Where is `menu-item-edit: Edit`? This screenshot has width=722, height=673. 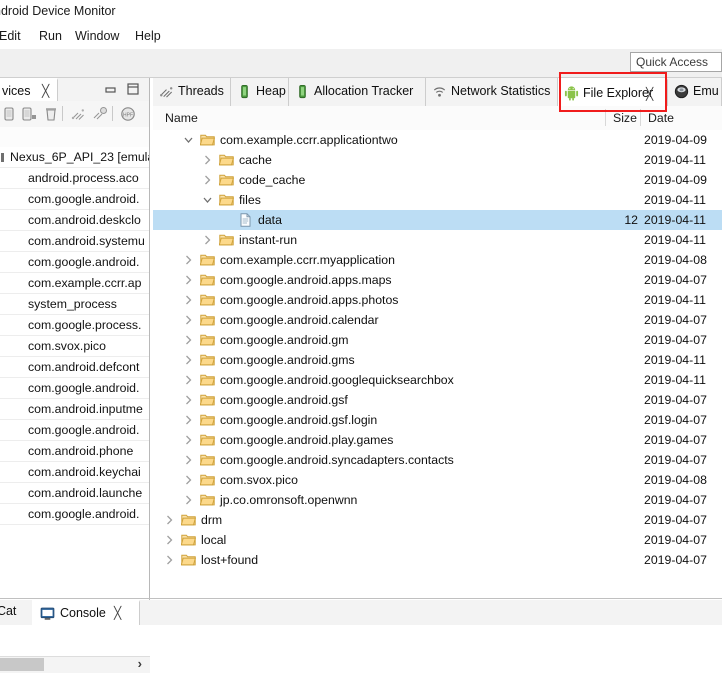 menu-item-edit: Edit is located at coordinates (12, 36).